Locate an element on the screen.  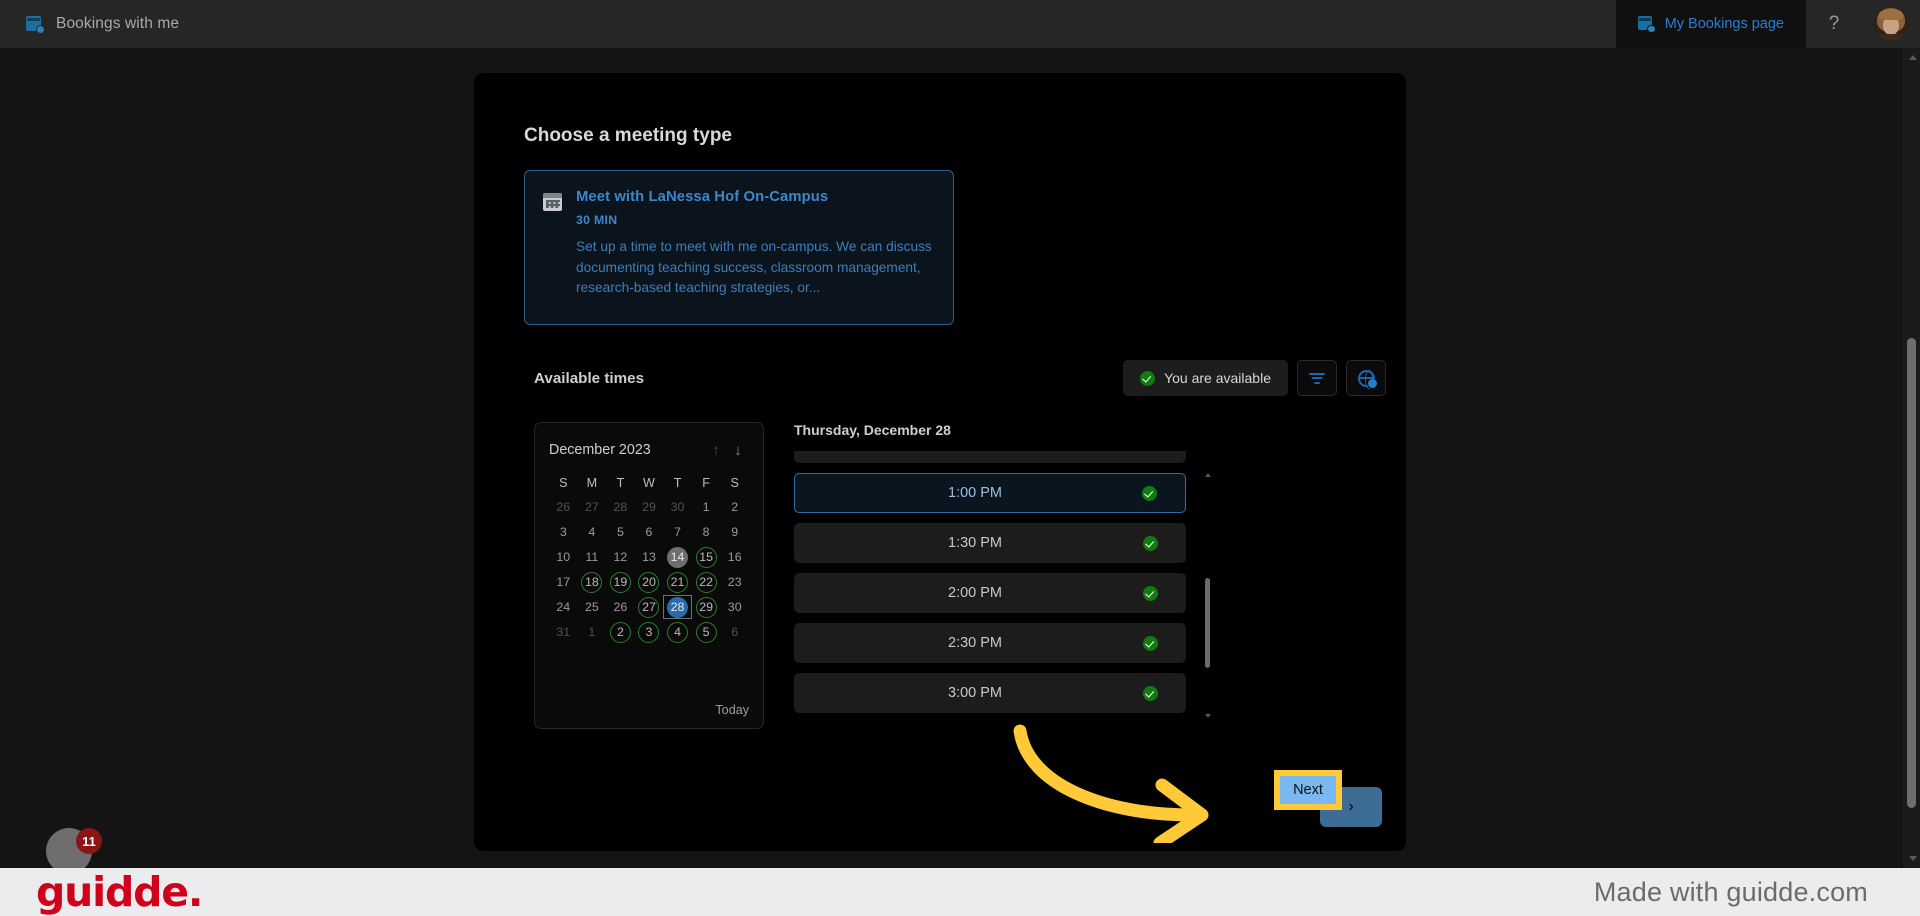
page-scrollbar is located at coordinates (1911, 458).